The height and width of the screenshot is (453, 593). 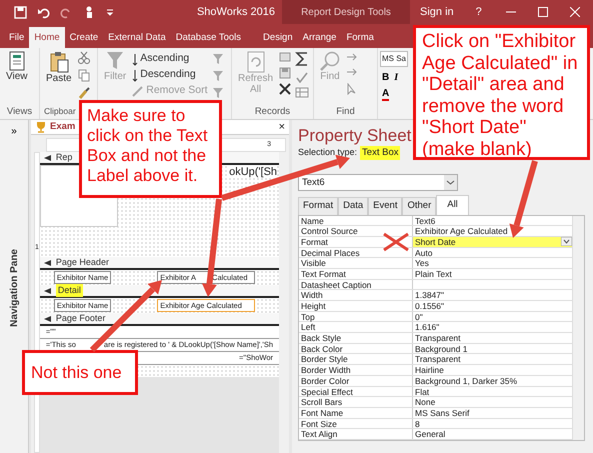 What do you see at coordinates (318, 205) in the screenshot?
I see `property-tab: Format` at bounding box center [318, 205].